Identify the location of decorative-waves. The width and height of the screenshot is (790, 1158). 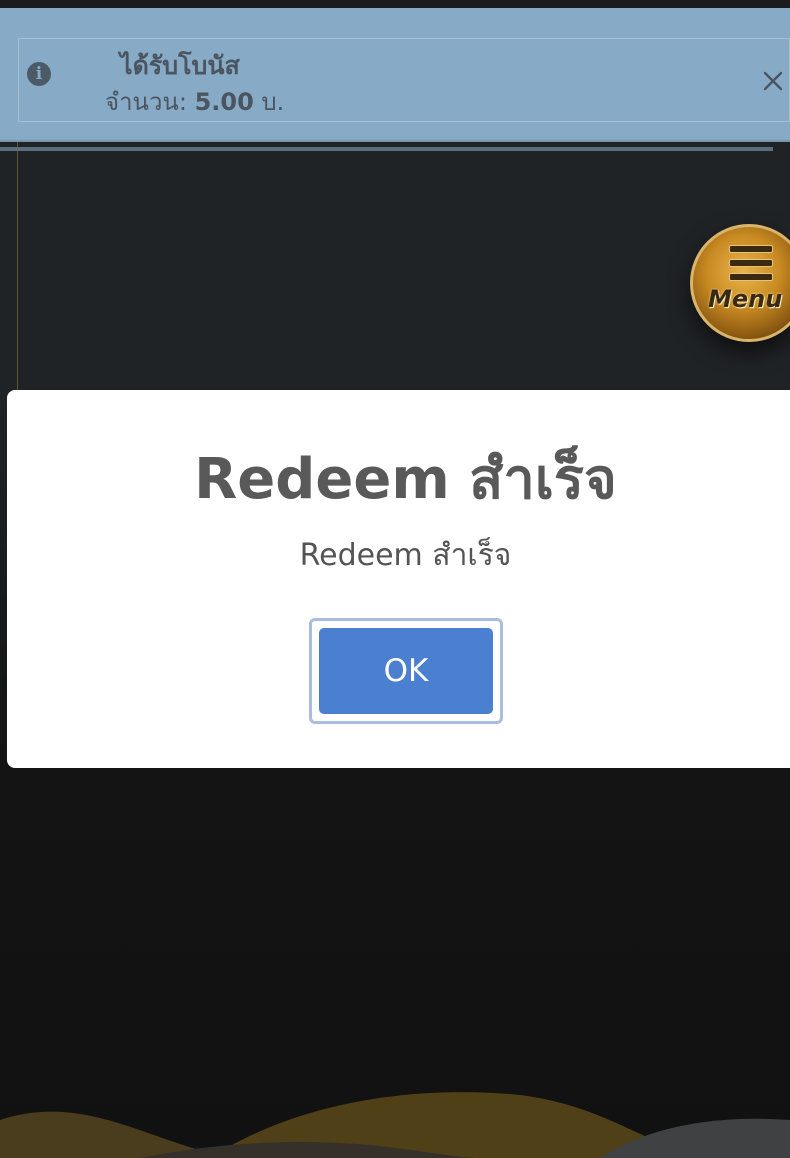
(395, 1125).